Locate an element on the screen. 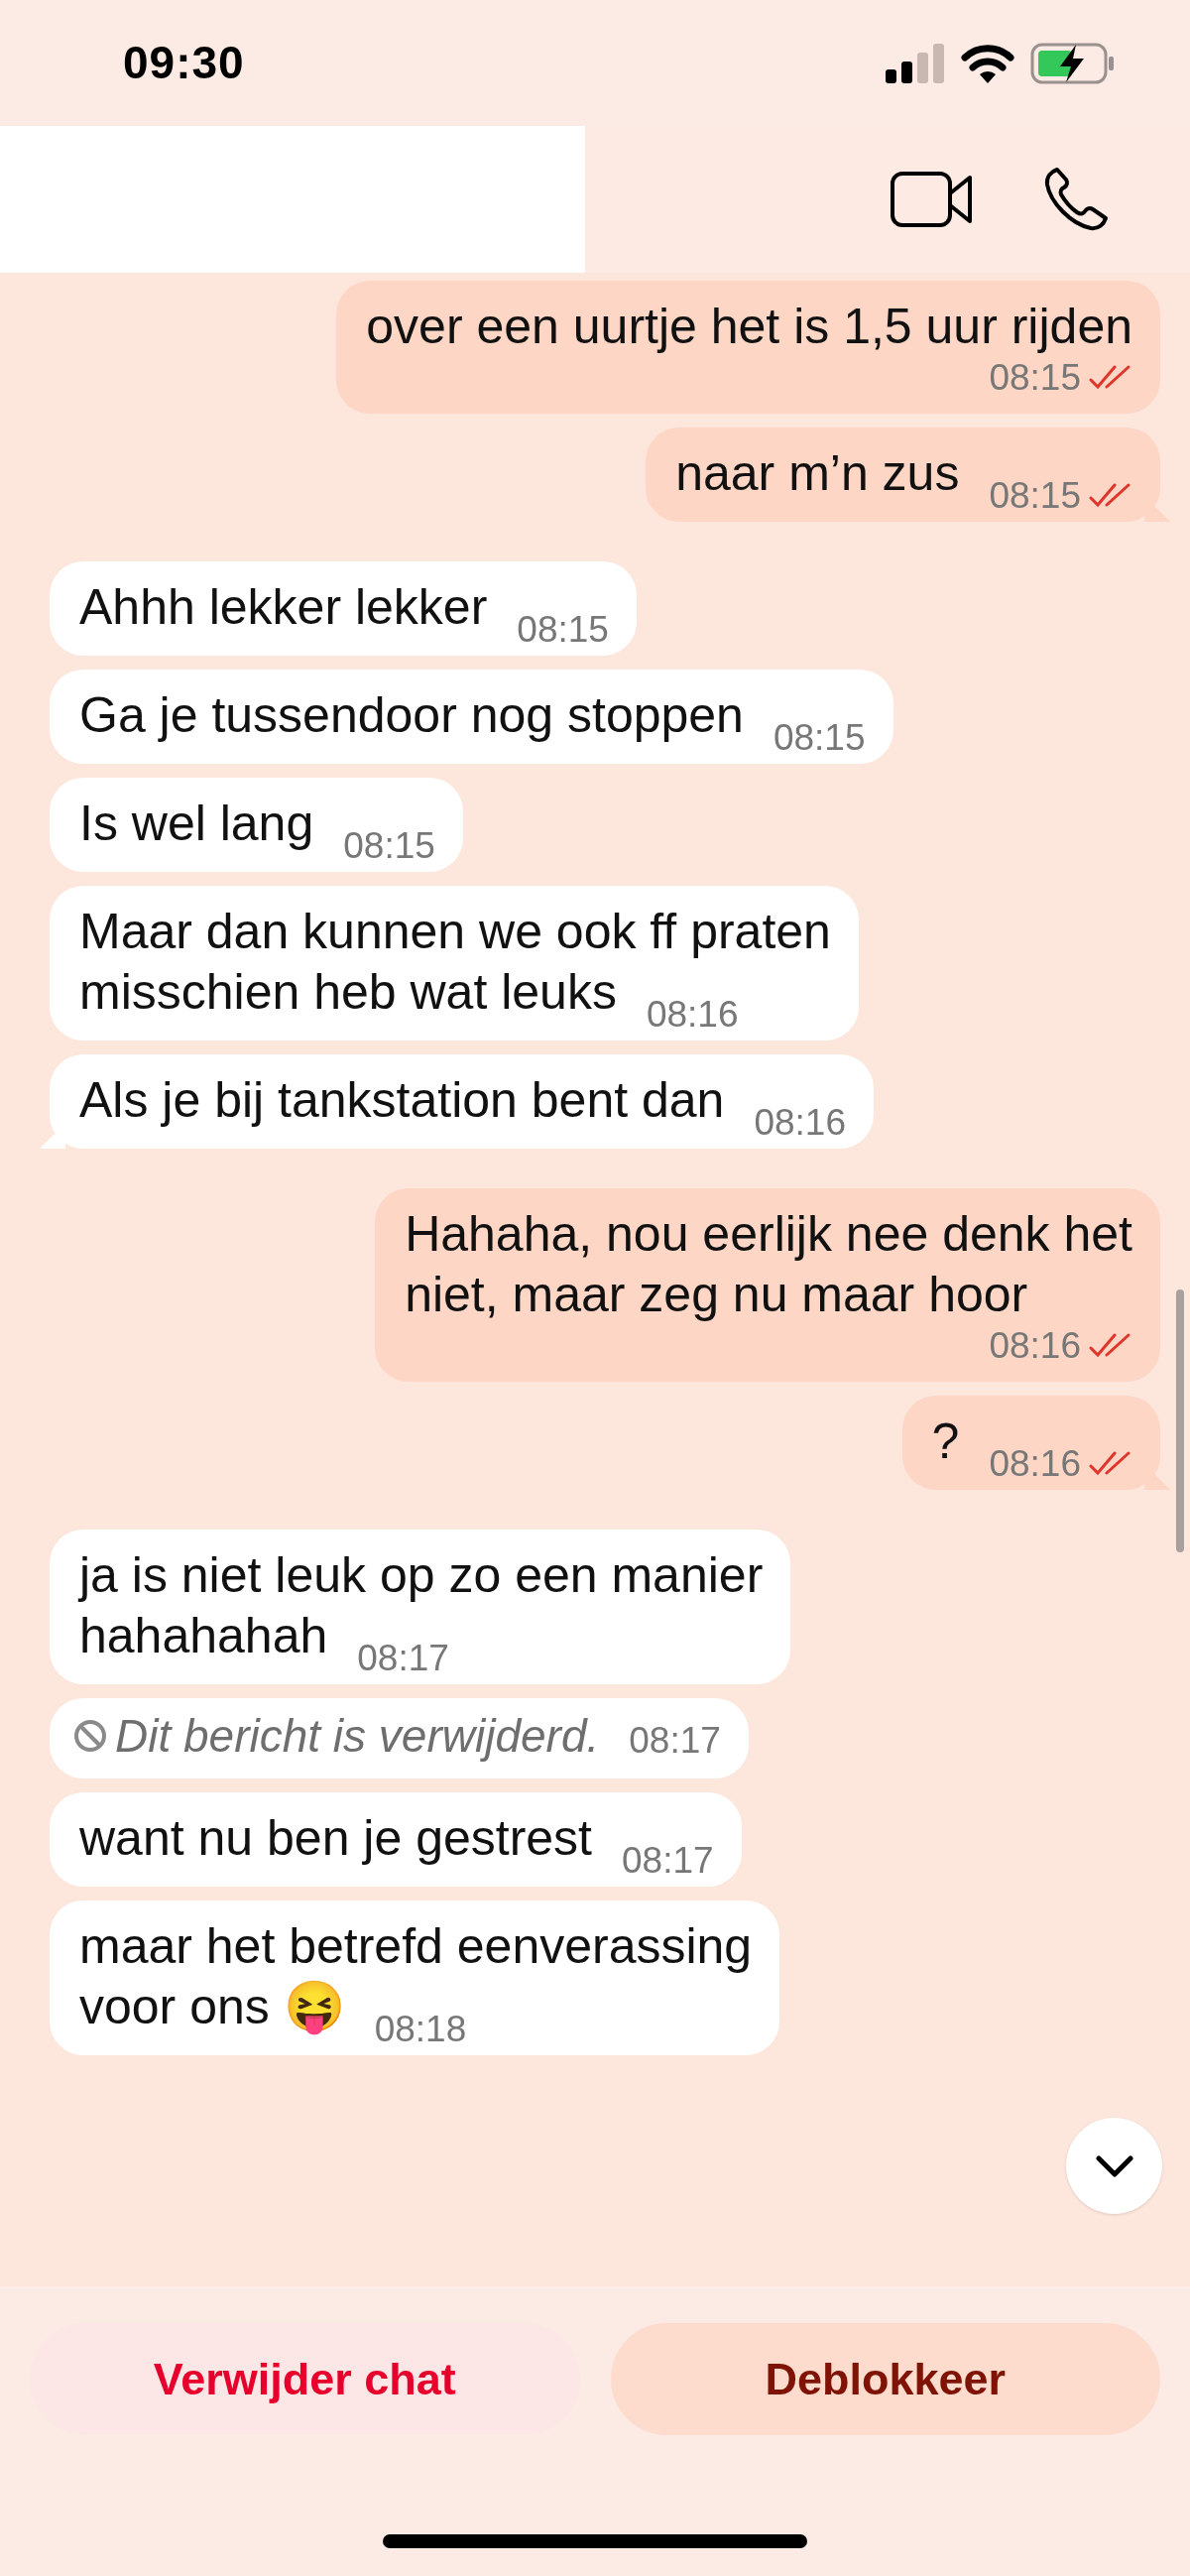  message-text: want nu ben je gestrest is located at coordinates (335, 1839).